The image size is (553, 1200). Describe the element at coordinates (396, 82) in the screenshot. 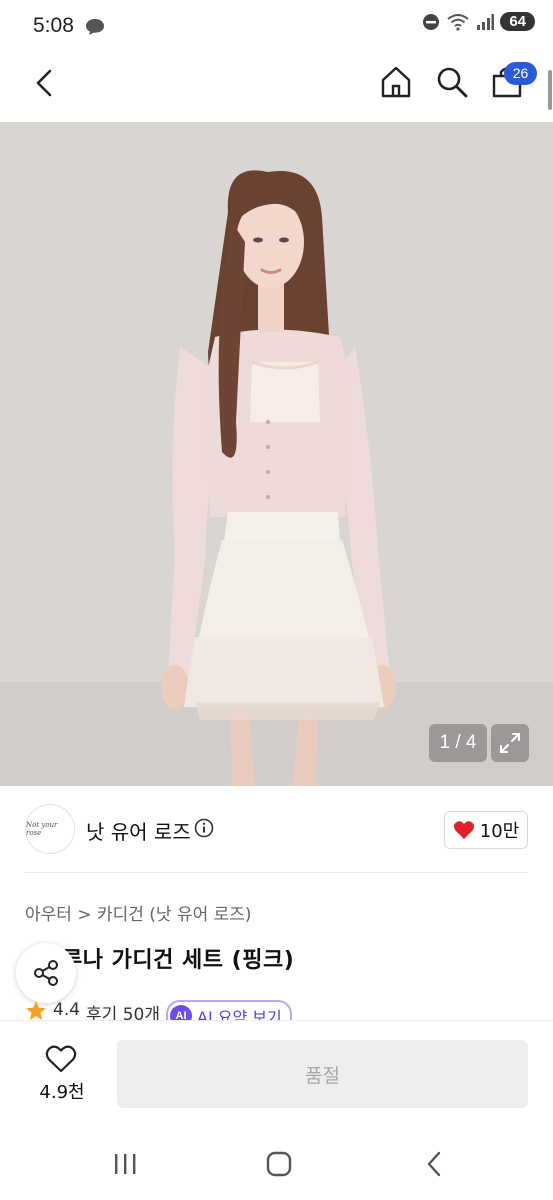

I see `home-icon` at that location.